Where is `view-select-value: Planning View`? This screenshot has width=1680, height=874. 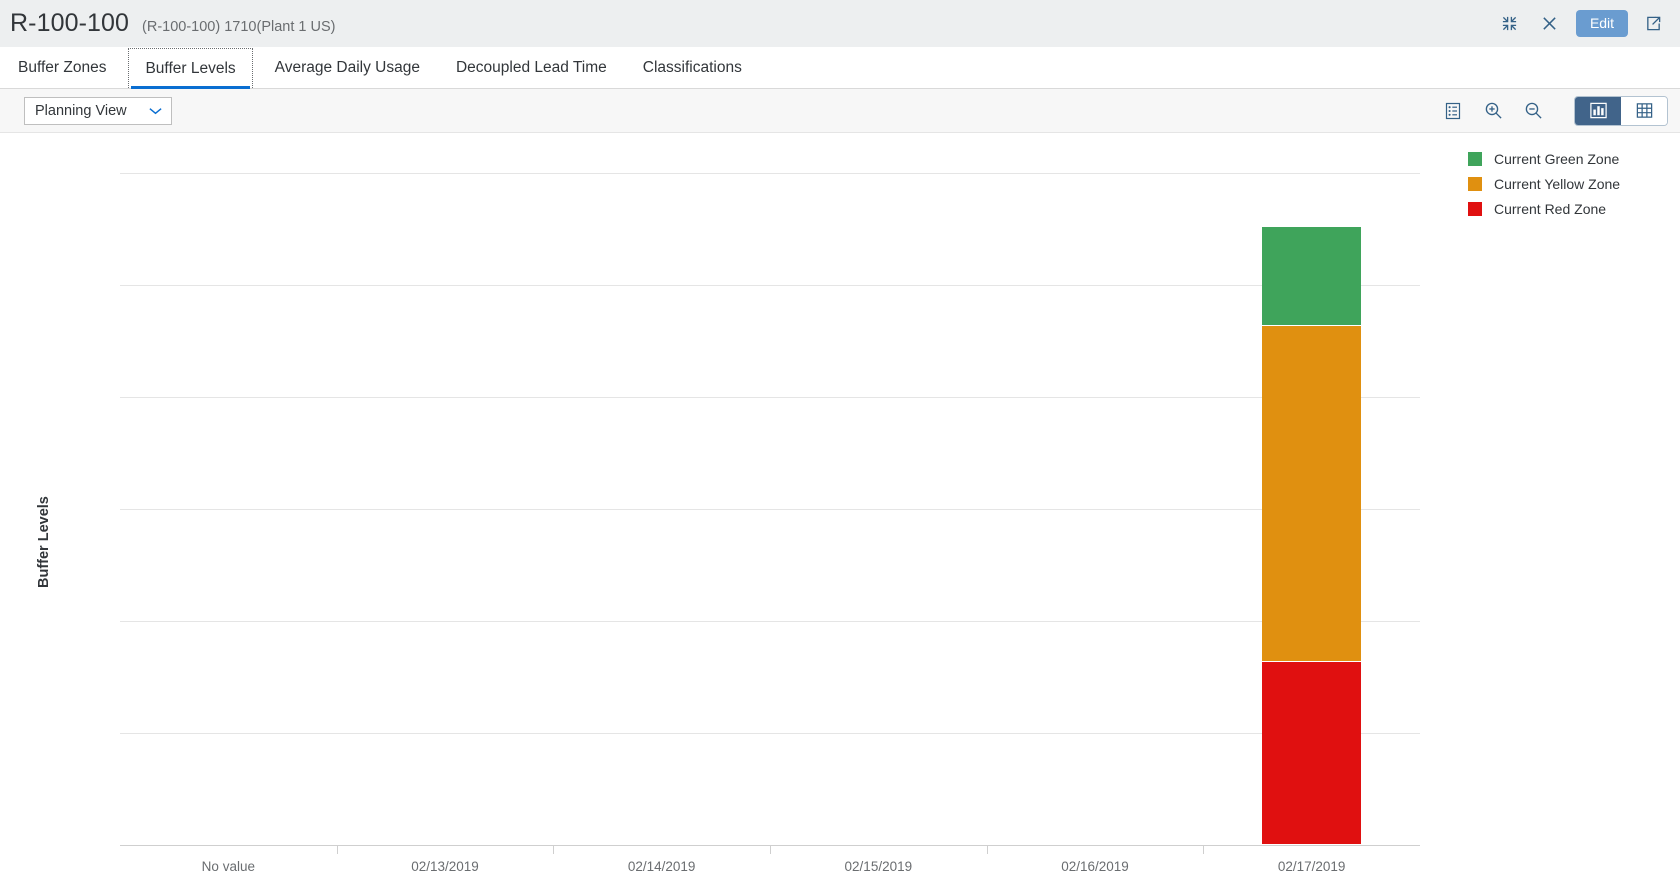
view-select-value: Planning View is located at coordinates (81, 110).